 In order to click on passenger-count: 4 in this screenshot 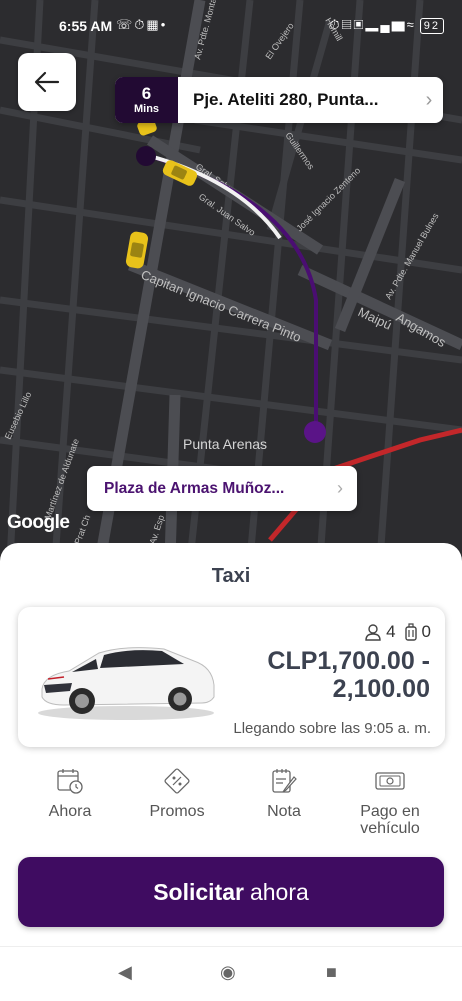, I will do `click(391, 631)`.